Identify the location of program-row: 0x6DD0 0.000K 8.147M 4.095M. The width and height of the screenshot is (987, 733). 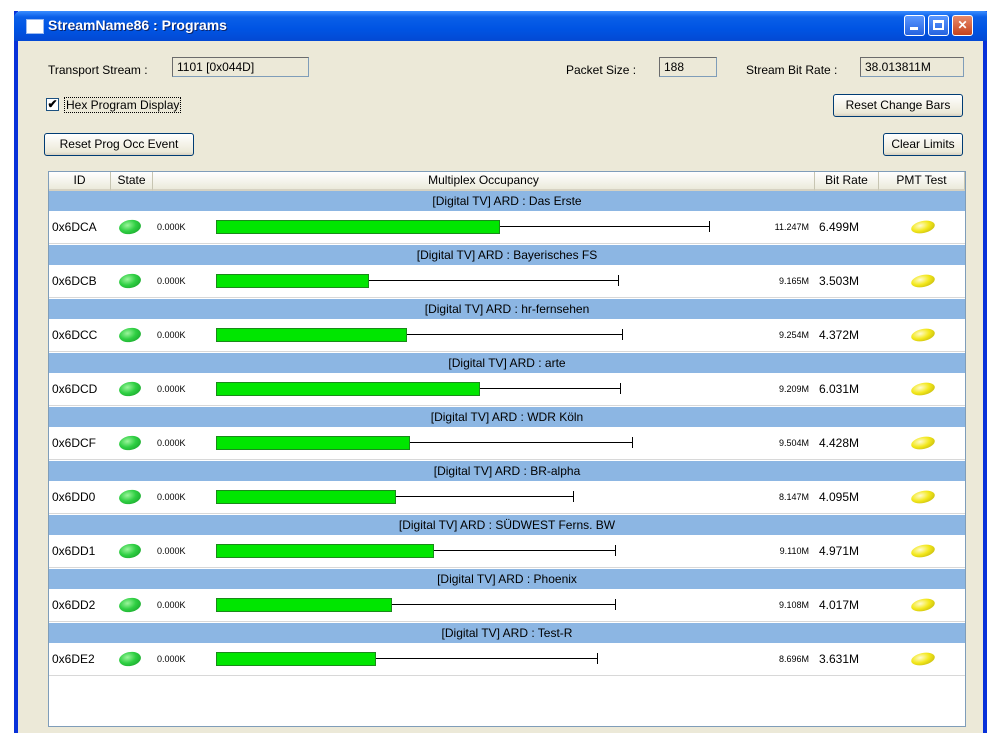
(507, 497).